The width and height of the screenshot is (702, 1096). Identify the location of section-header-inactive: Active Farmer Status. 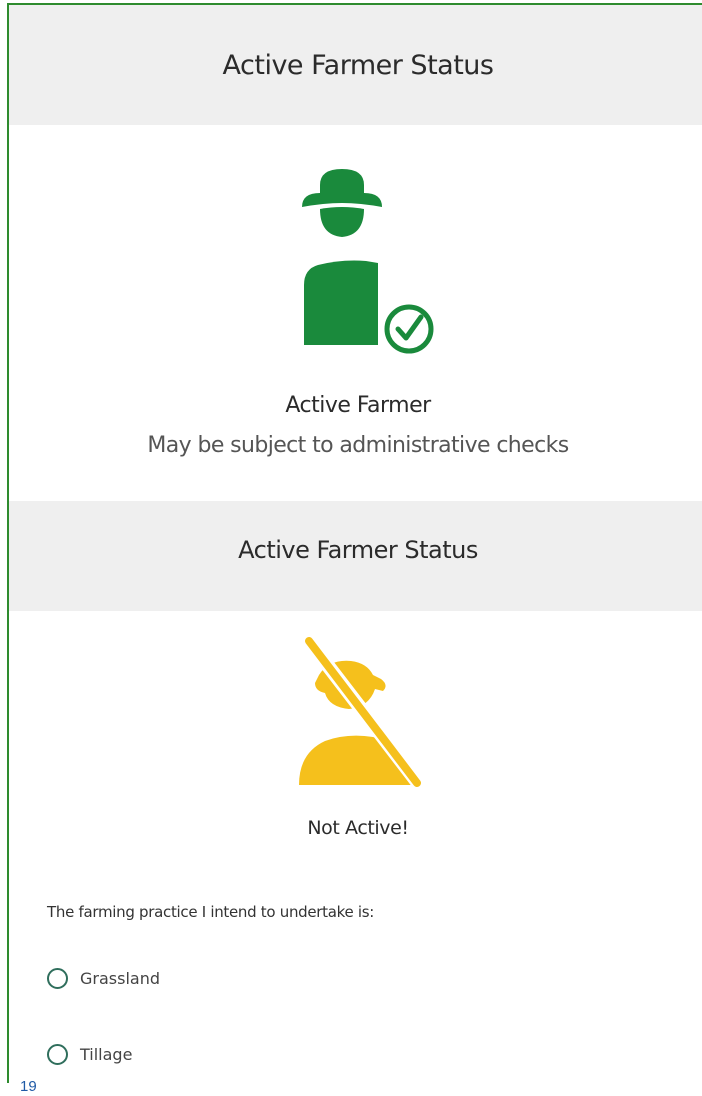
(355, 556).